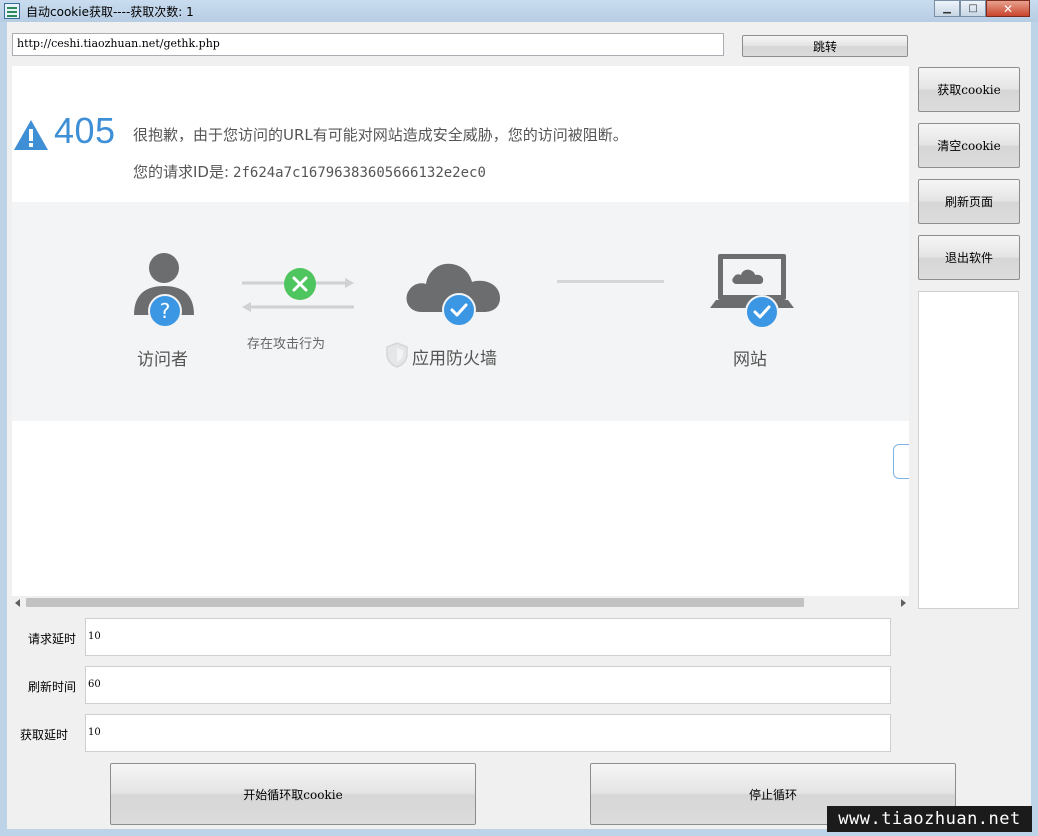 The width and height of the screenshot is (1038, 836). Describe the element at coordinates (454, 359) in the screenshot. I see `firewall-label: 应用防火墙` at that location.